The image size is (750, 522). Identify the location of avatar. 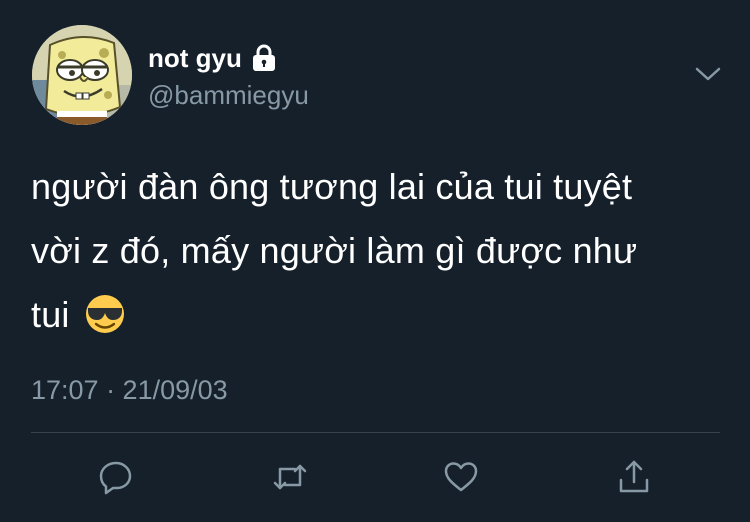
(82, 75).